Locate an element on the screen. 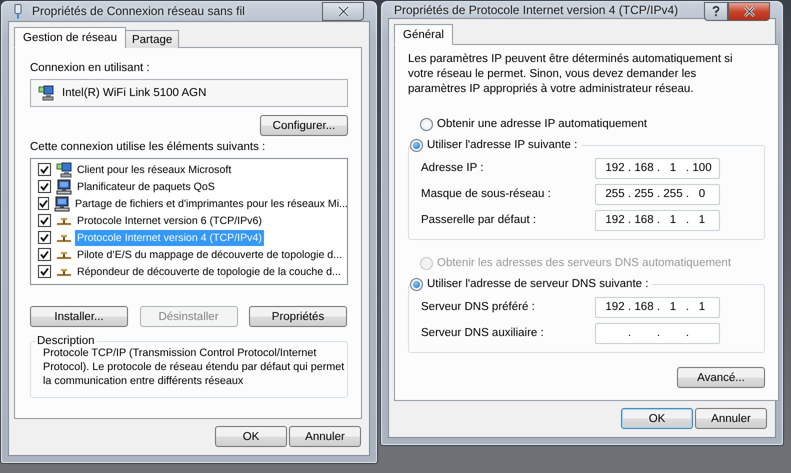  properties-button: Propriétés is located at coordinates (298, 316).